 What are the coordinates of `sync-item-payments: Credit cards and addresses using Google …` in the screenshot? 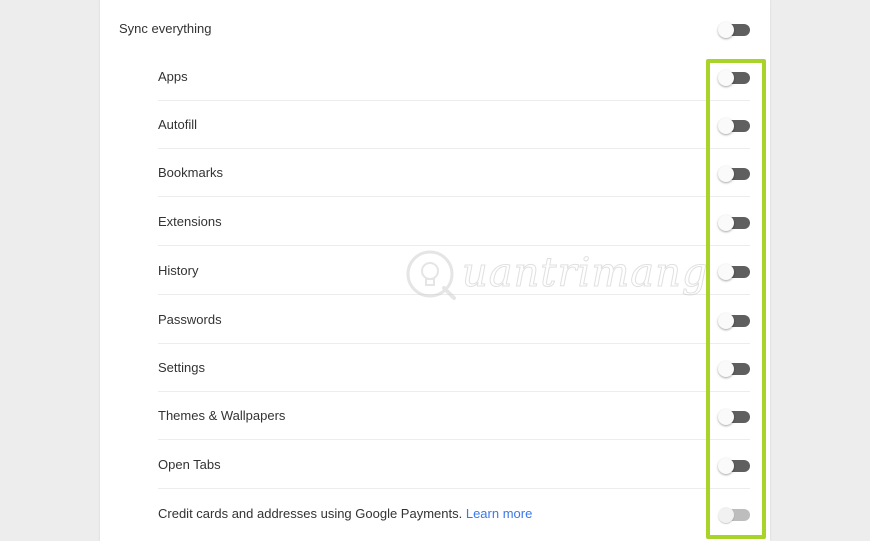 It's located at (435, 514).